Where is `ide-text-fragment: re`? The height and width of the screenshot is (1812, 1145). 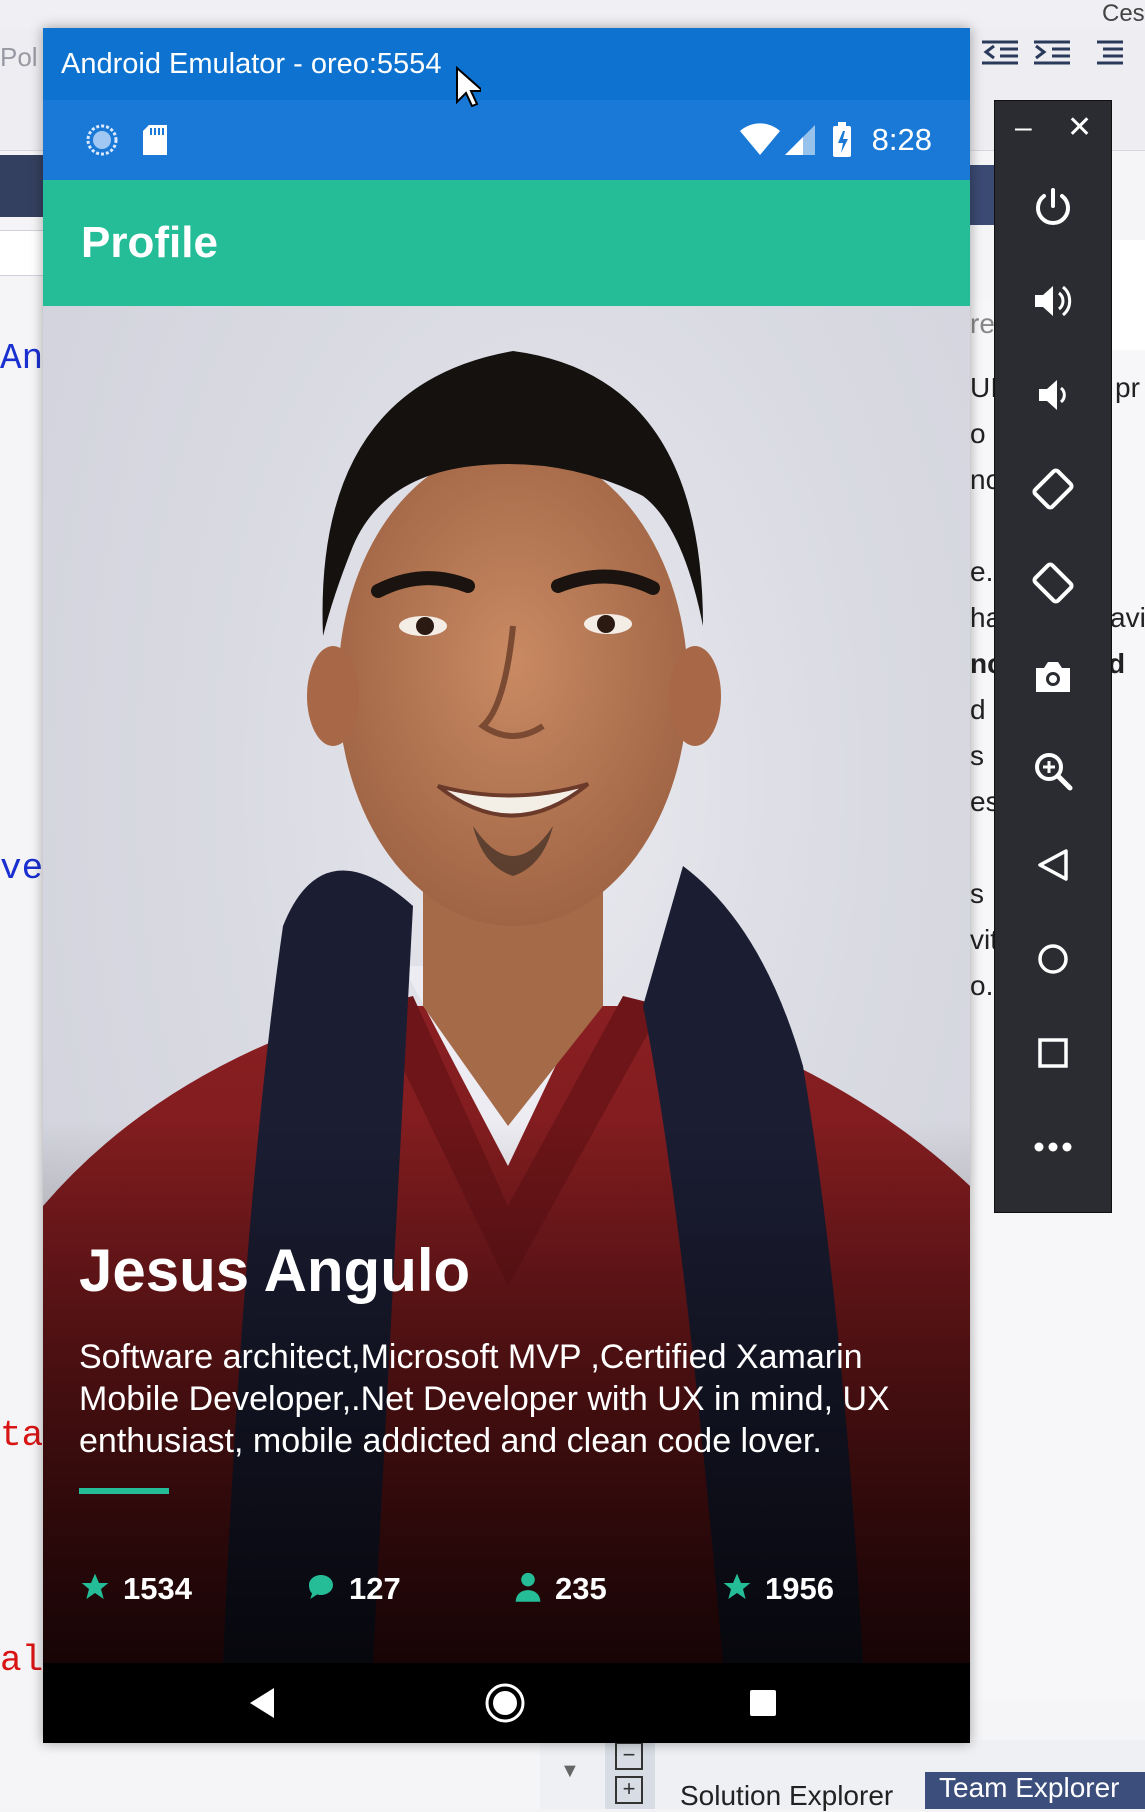 ide-text-fragment: re is located at coordinates (982, 323).